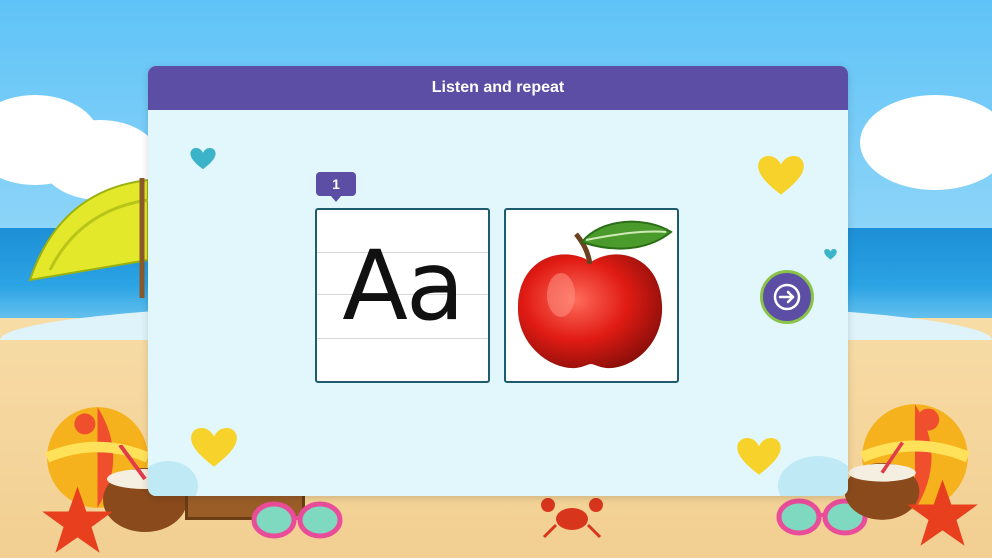 This screenshot has height=558, width=992. I want to click on cloud, so click(813, 476).